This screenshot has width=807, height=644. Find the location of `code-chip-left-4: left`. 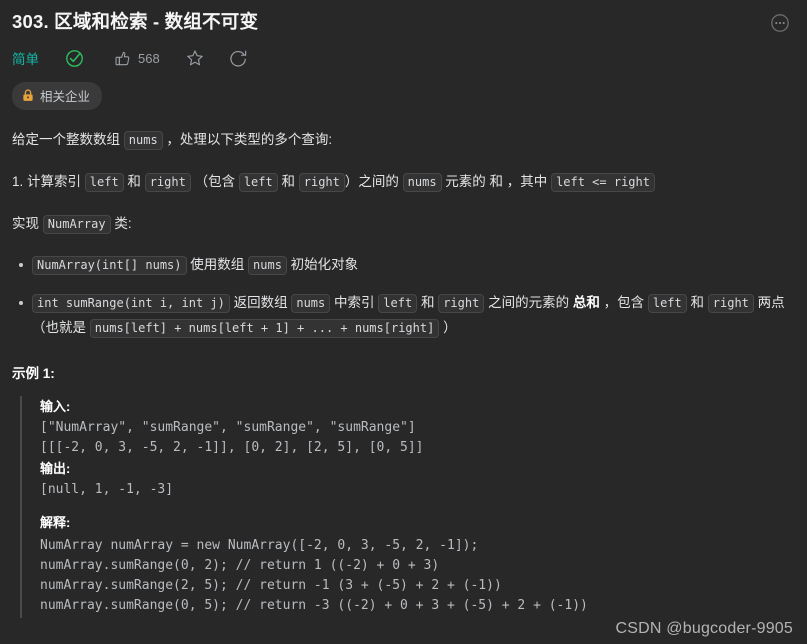

code-chip-left-4: left is located at coordinates (667, 303).